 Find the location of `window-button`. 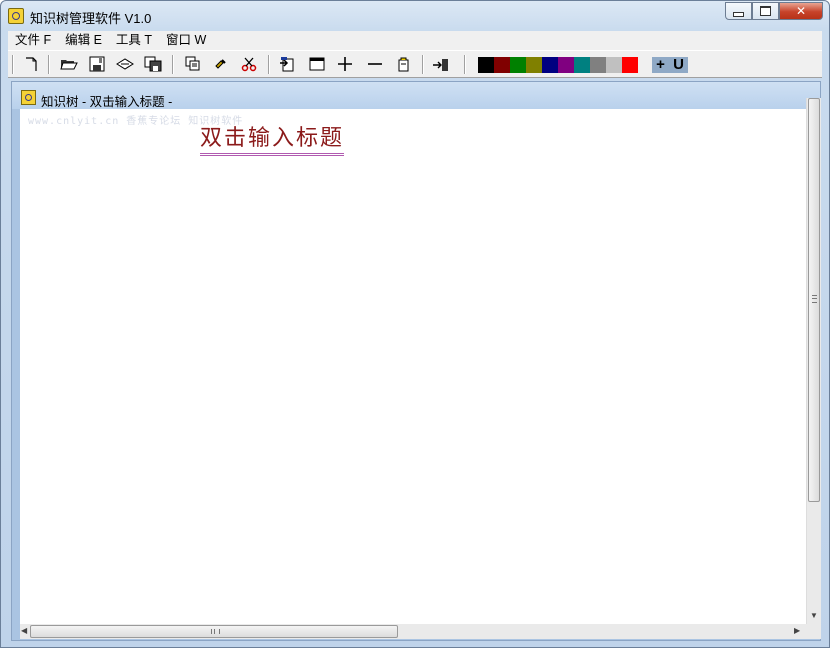

window-button is located at coordinates (317, 64).